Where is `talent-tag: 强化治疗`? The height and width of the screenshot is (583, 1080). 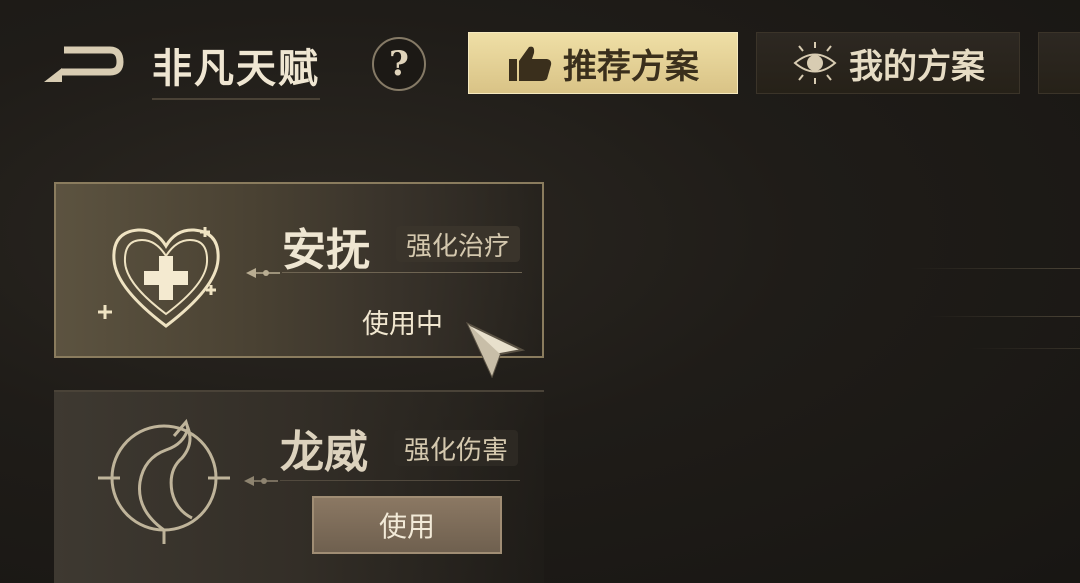 talent-tag: 强化治疗 is located at coordinates (458, 244).